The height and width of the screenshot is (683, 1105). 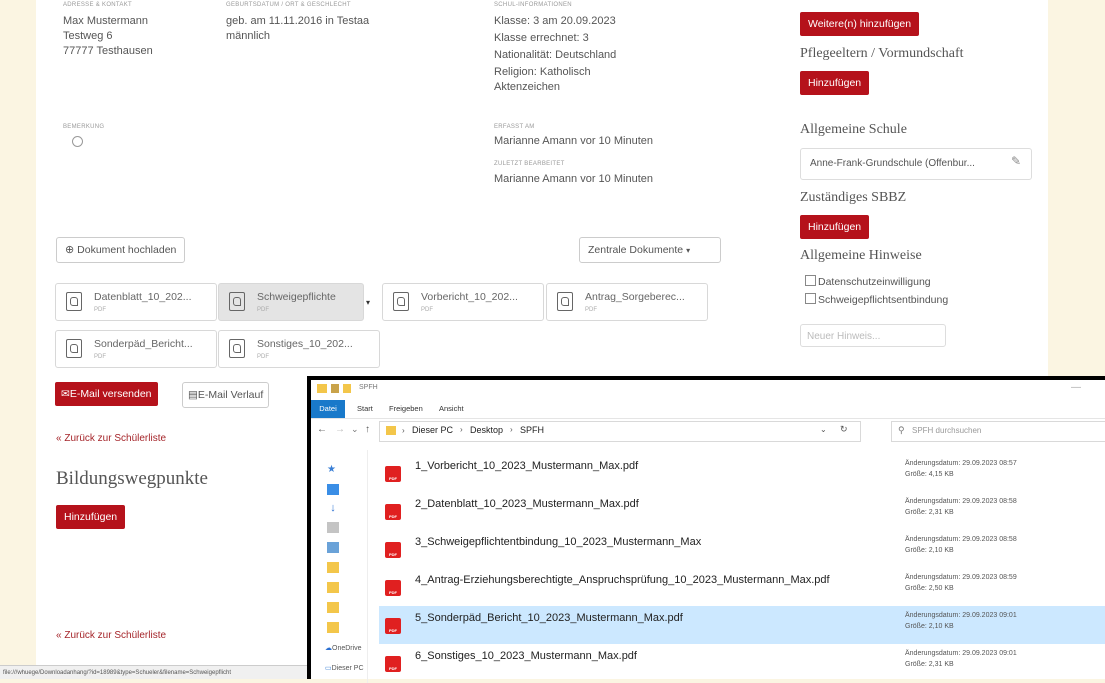 What do you see at coordinates (111, 635) in the screenshot?
I see `back-to-list-link-bottom: « Zurück zur Schülerliste` at bounding box center [111, 635].